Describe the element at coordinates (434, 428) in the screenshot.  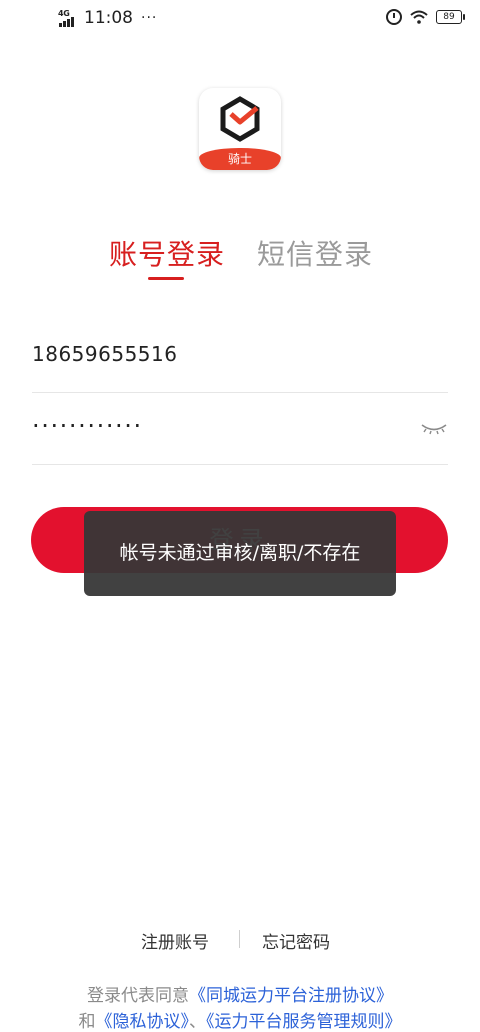
I see `eye-closed-icon` at that location.